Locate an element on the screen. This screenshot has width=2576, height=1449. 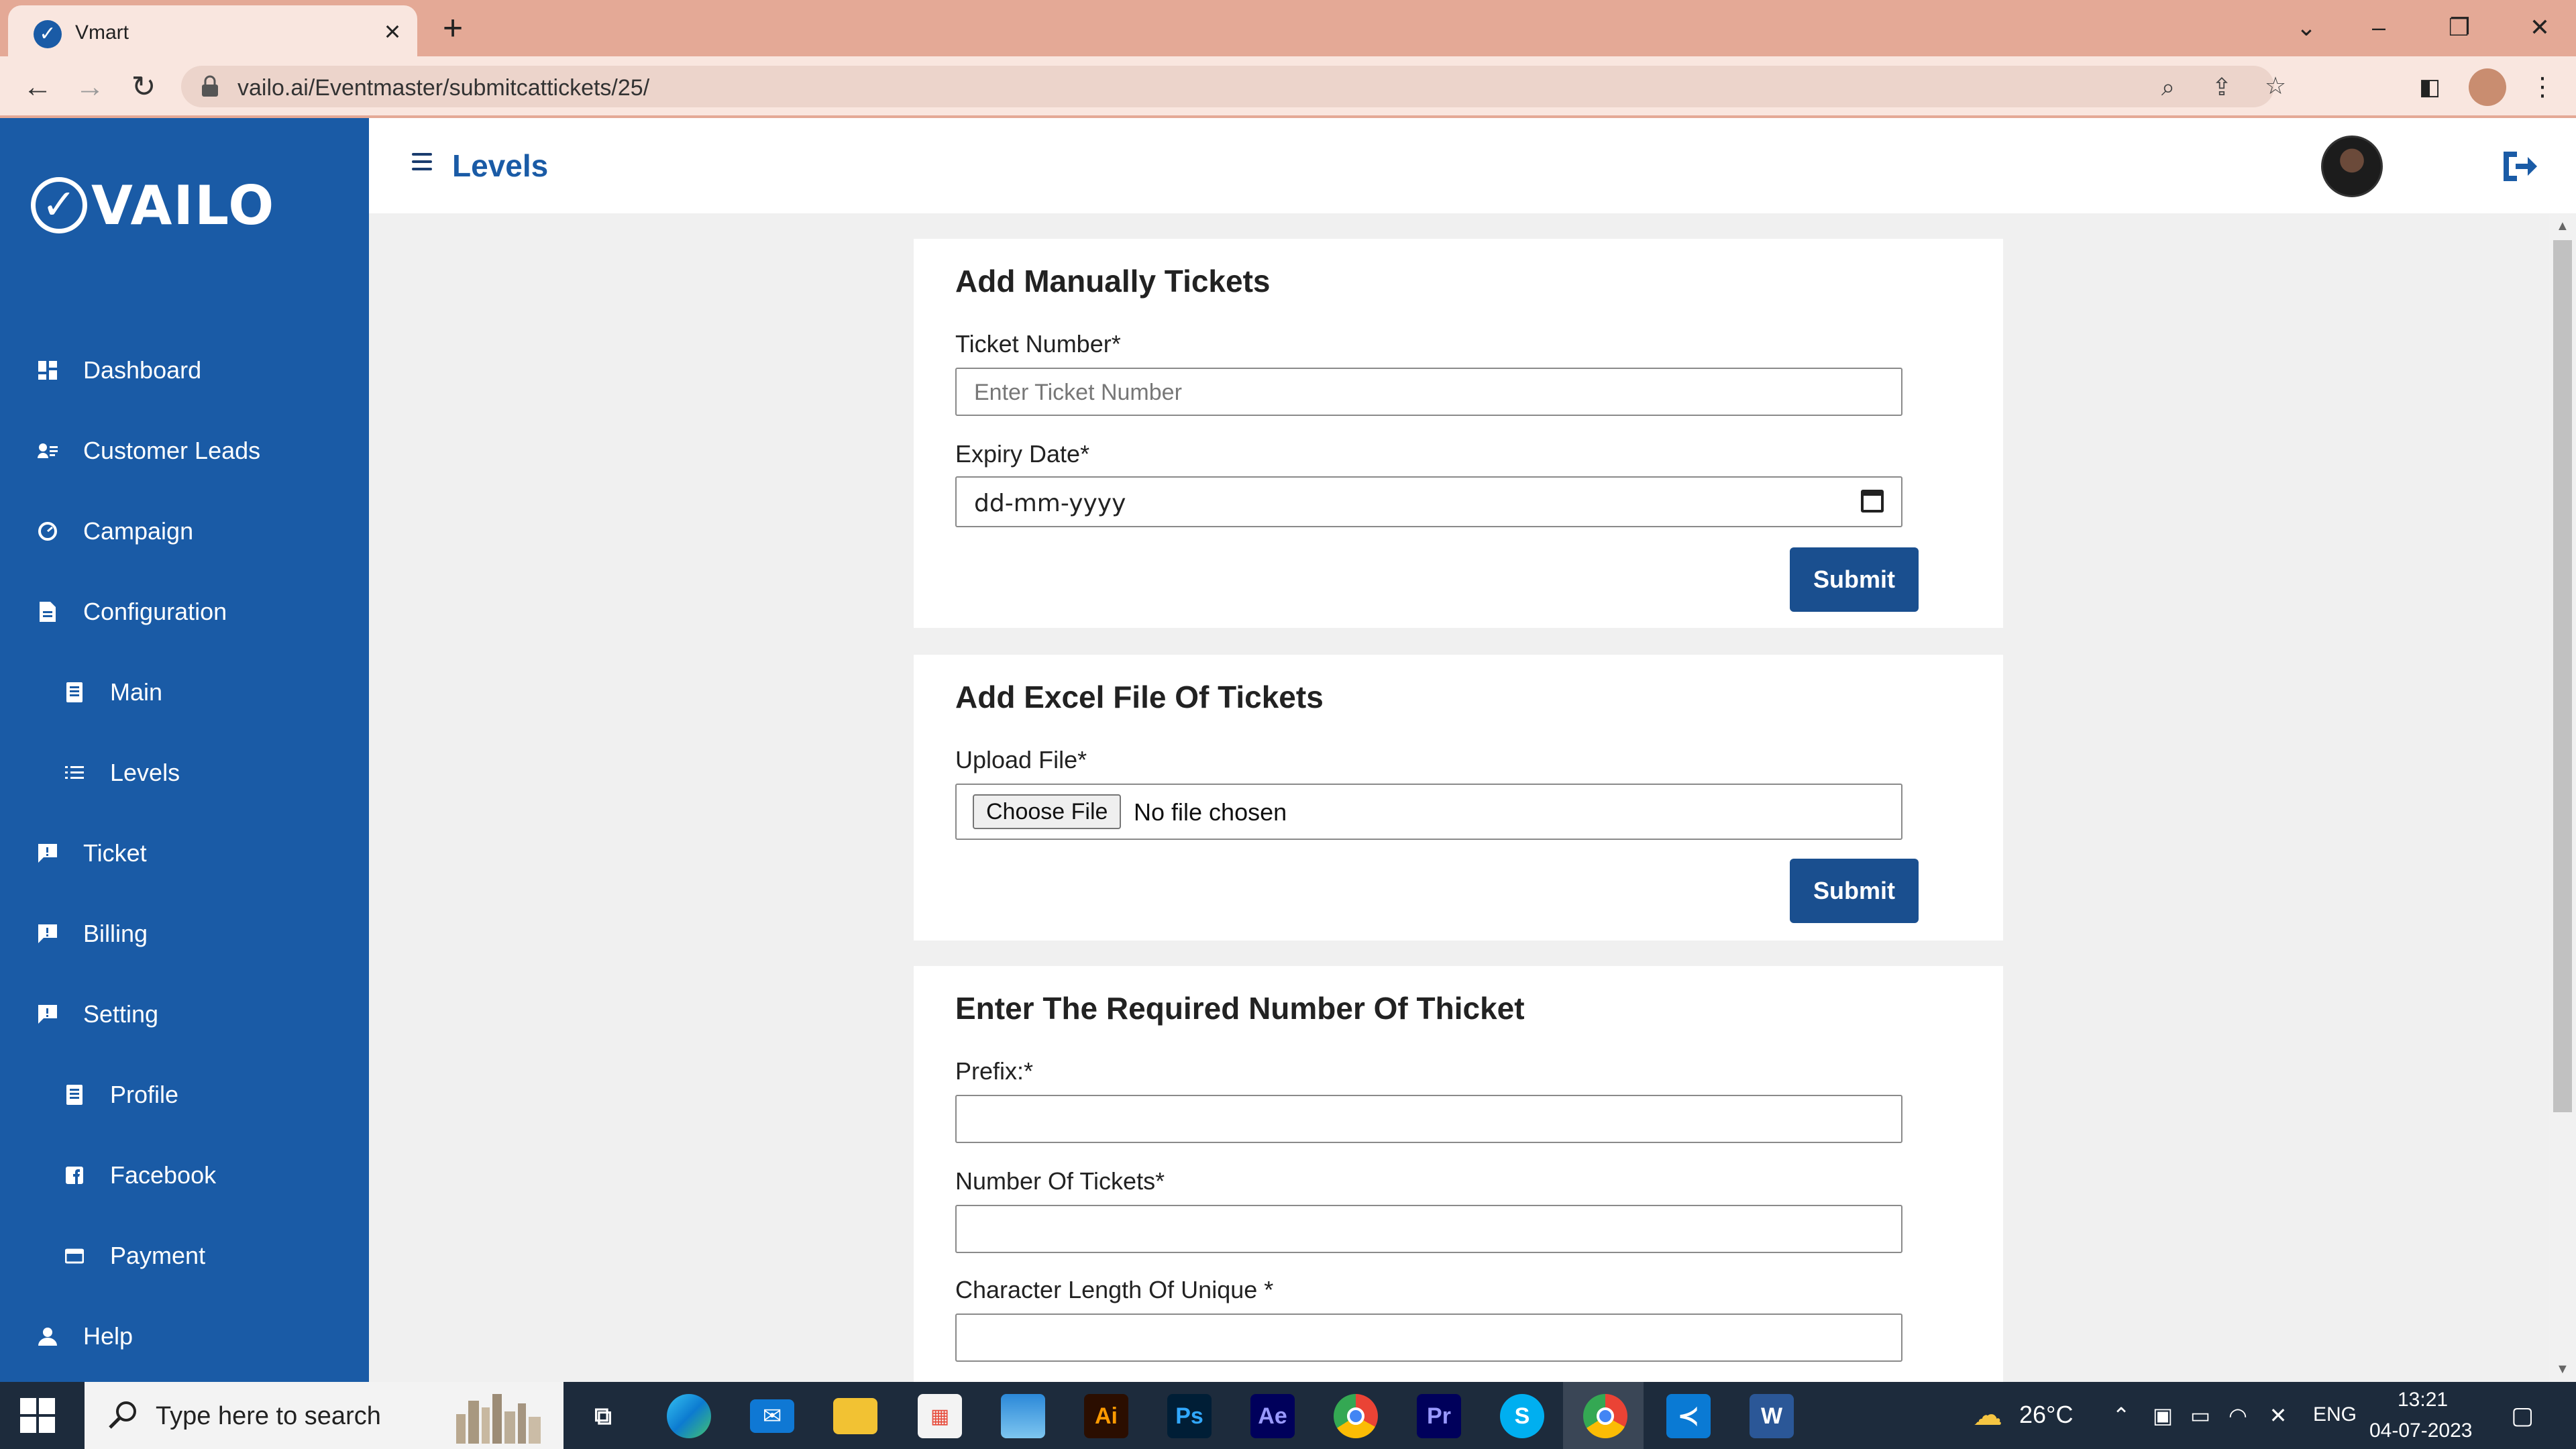
sidebar-item-levels: Levels is located at coordinates (184, 773).